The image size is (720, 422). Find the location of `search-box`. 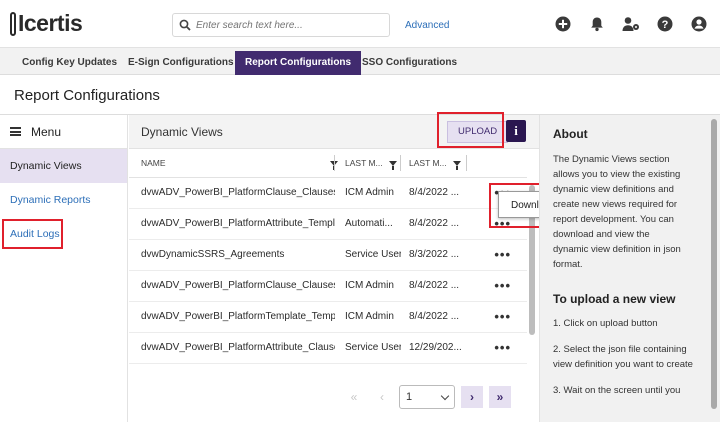

search-box is located at coordinates (281, 25).